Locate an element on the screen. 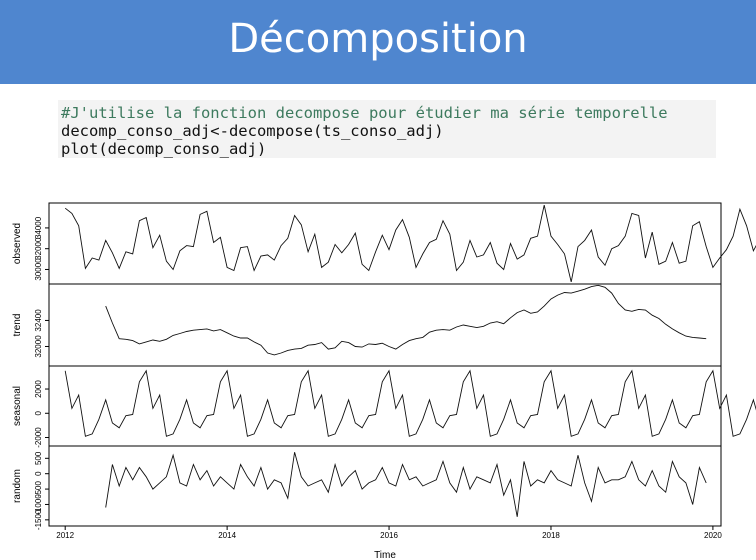 This screenshot has width=756, height=560. y-tick-label-observed: 30000 is located at coordinates (38, 269).